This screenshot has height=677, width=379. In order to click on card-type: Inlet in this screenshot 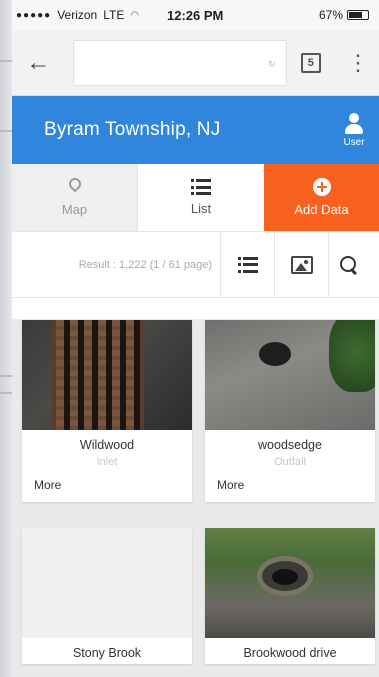, I will do `click(107, 462)`.